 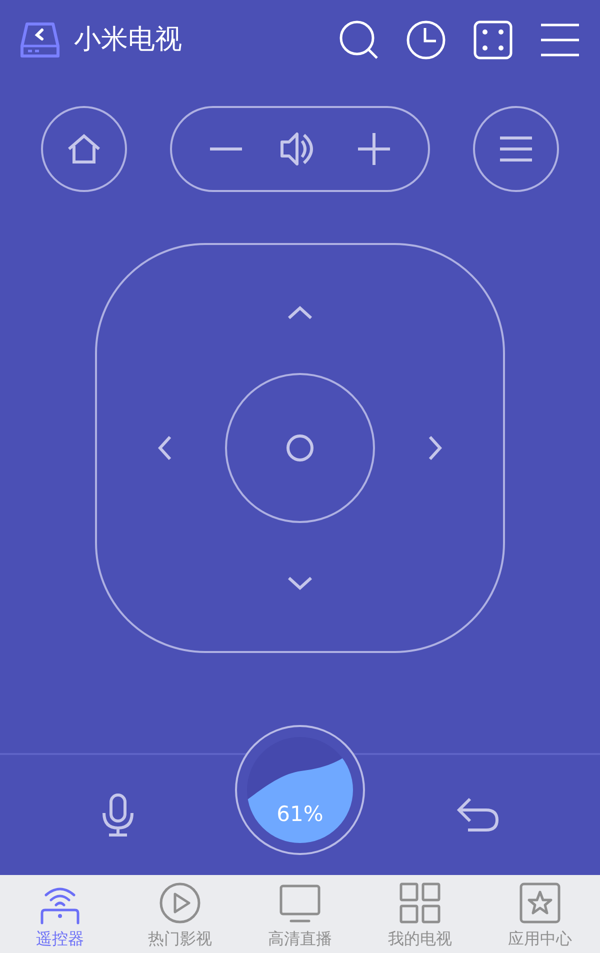 I want to click on ok-button, so click(x=300, y=448).